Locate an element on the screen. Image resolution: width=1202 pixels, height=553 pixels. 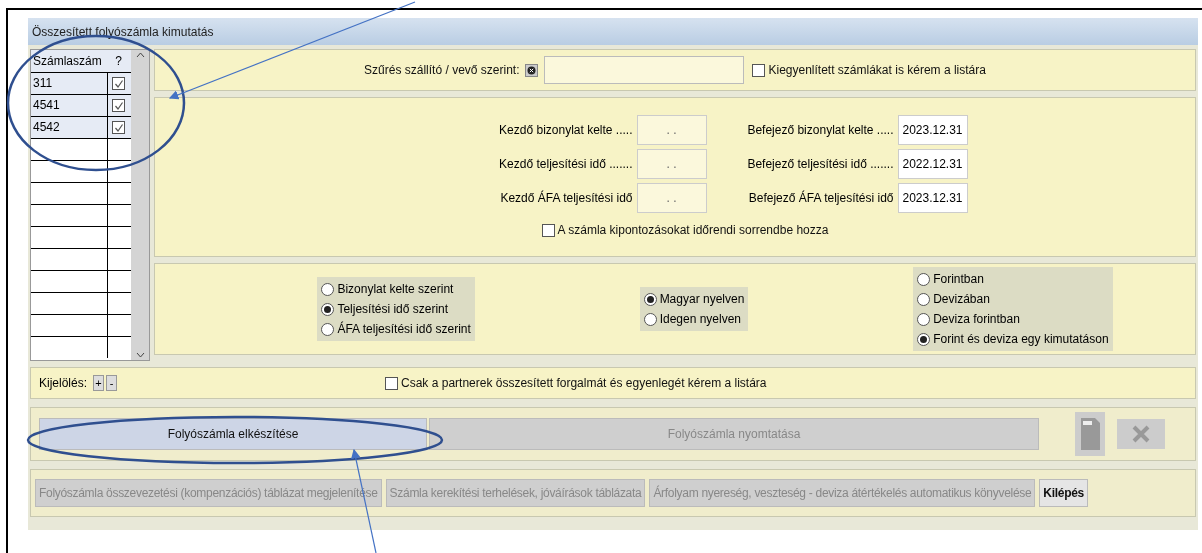
scrollbar is located at coordinates (140, 205).